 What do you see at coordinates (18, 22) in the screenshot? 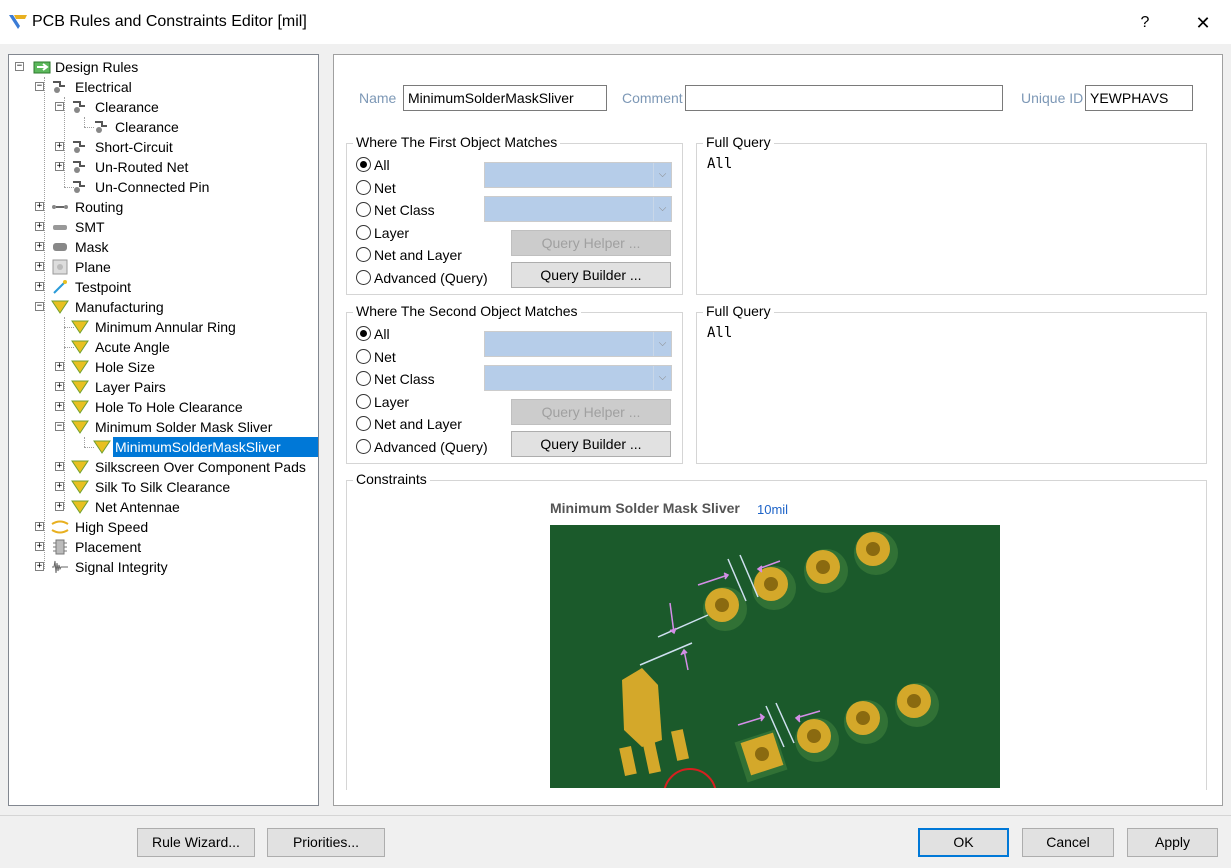
I see `pcb-rules-app-icon` at bounding box center [18, 22].